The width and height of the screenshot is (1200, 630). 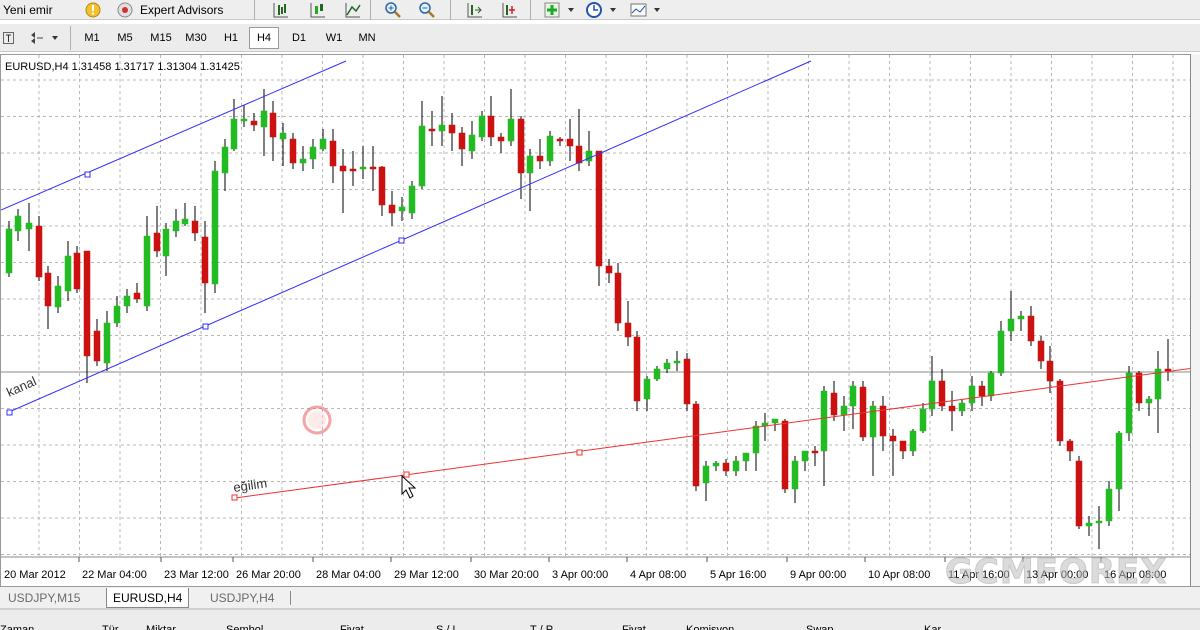 What do you see at coordinates (125, 38) in the screenshot?
I see `timeframe-m5-button: M5` at bounding box center [125, 38].